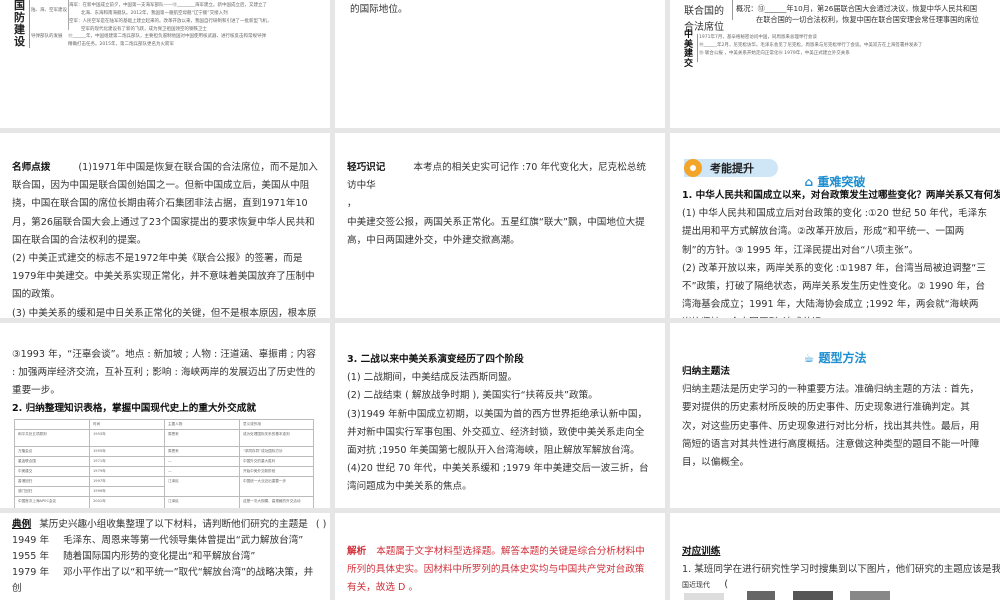 This screenshot has height=600, width=1000. Describe the element at coordinates (276, 486) in the screenshot. I see `cell: 中国统一大业迈出重要一步` at that location.